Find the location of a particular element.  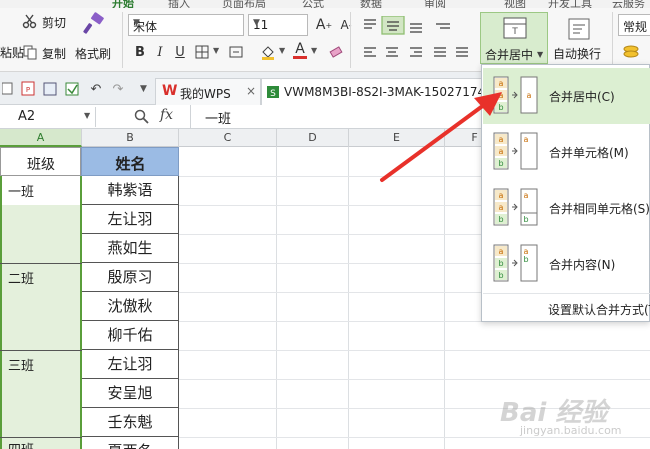

name-cell: 柳千佑 is located at coordinates (130, 335).